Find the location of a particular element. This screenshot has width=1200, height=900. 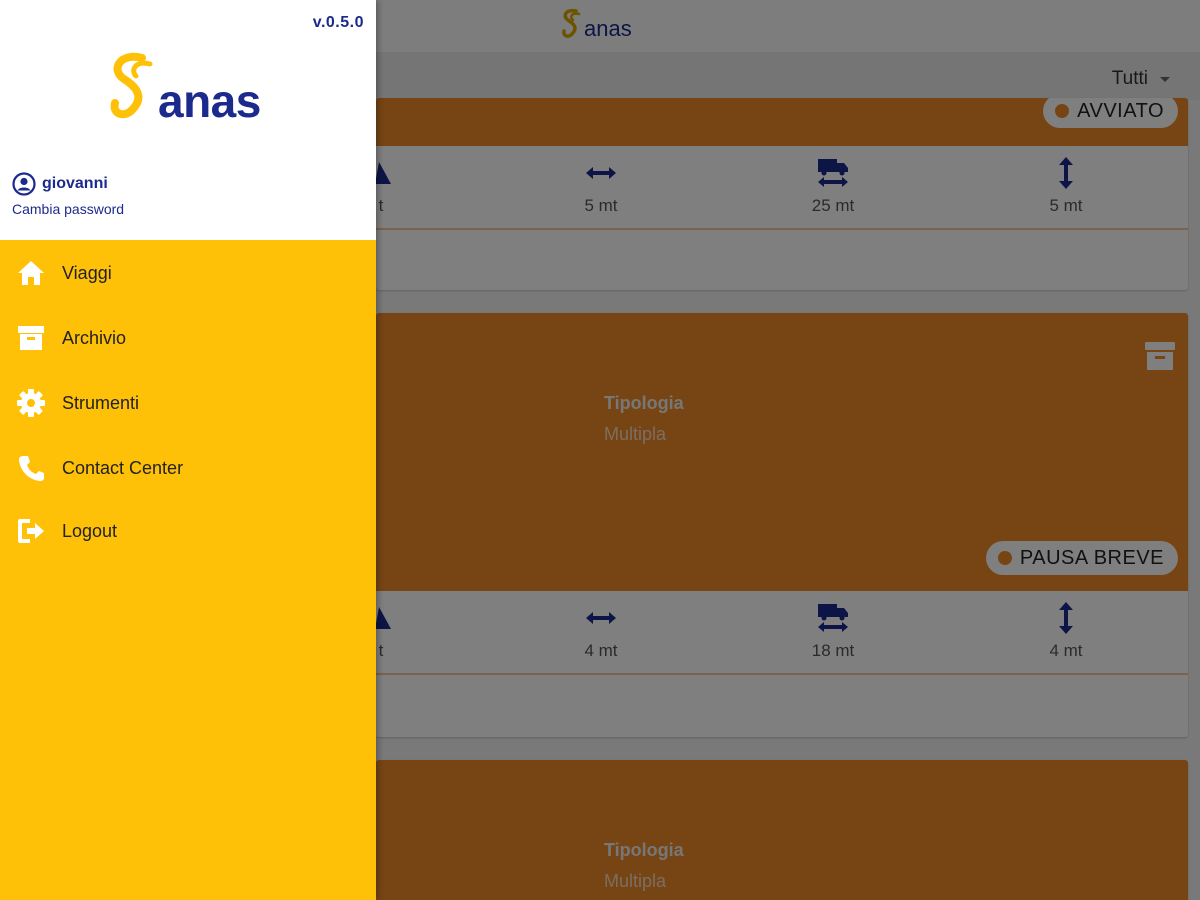

menu-item-viaggi: Viaggi is located at coordinates (188, 273).